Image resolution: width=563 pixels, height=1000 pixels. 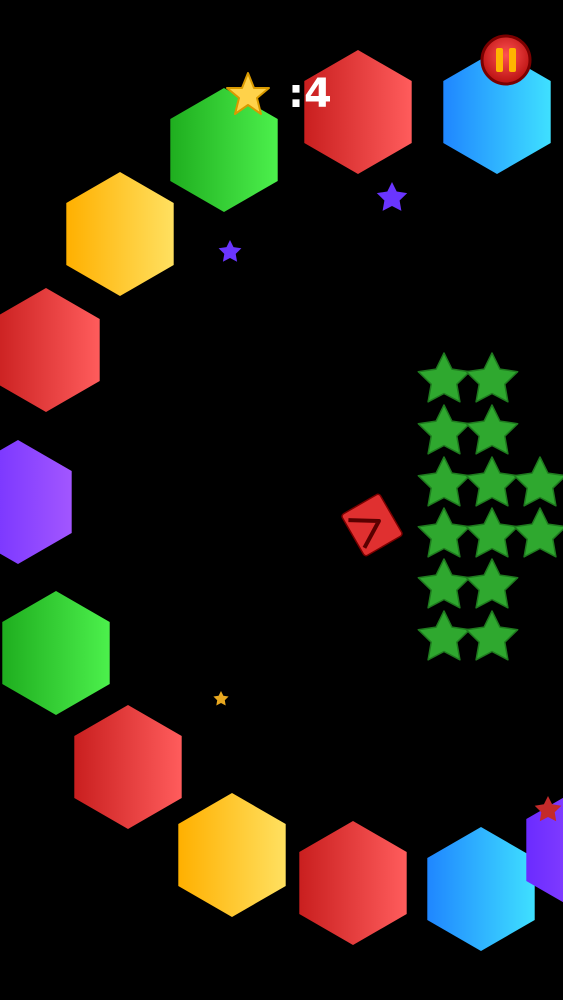 I want to click on player-ship, so click(x=372, y=525).